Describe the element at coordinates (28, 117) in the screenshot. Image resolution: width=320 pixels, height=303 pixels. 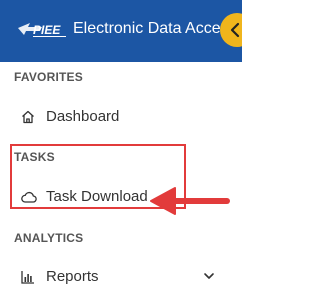
I see `home-icon` at that location.